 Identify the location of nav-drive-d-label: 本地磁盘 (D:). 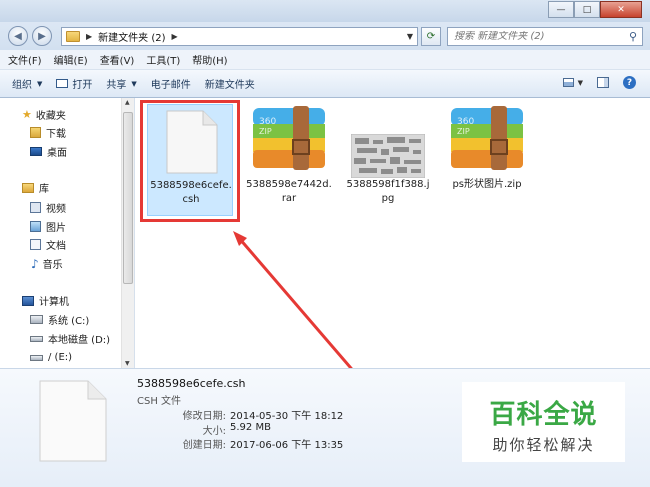
(79, 340).